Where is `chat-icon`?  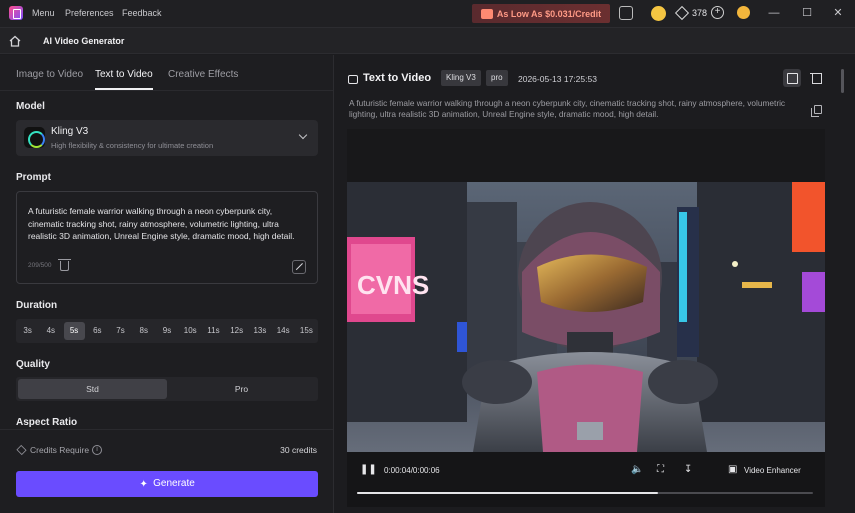
chat-icon is located at coordinates (626, 13).